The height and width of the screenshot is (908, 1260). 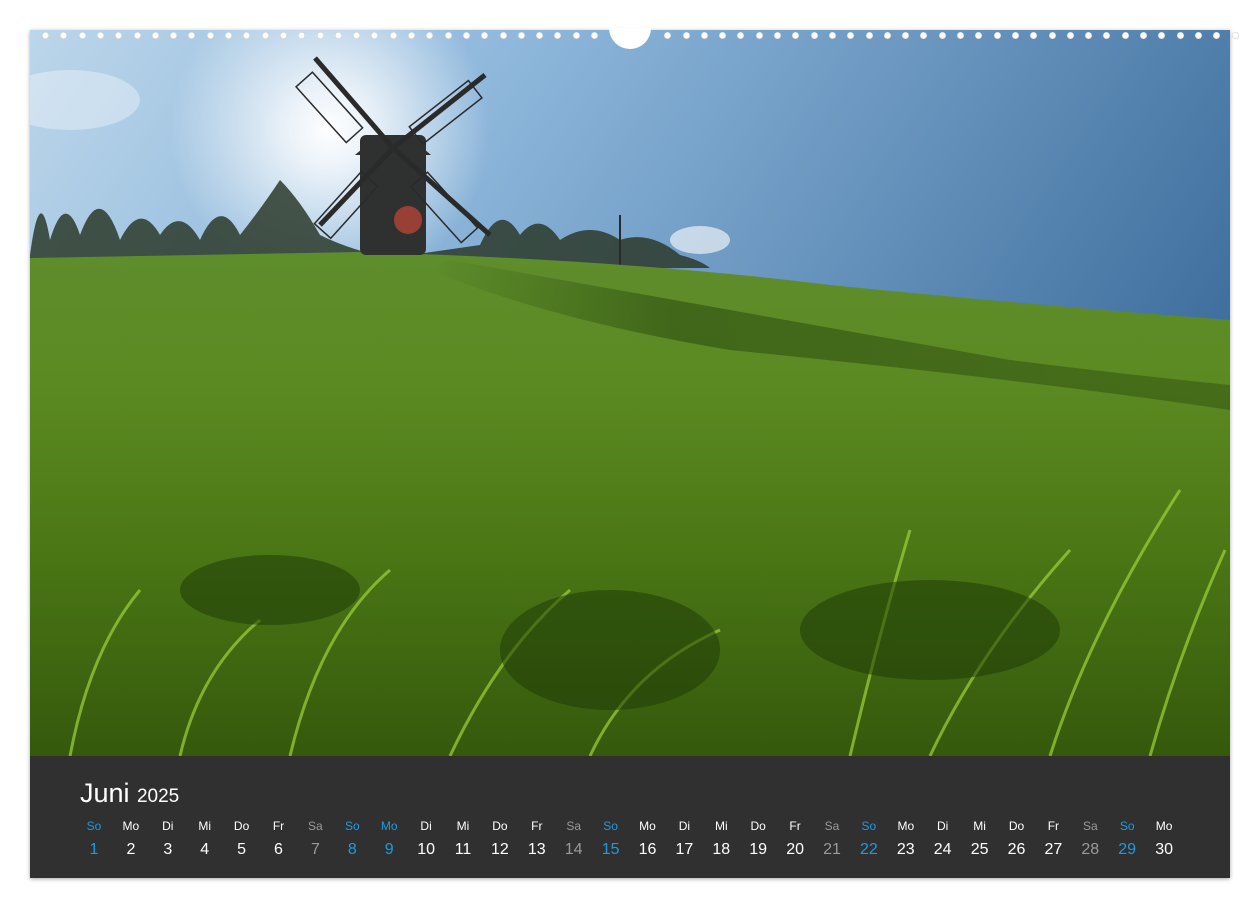 What do you see at coordinates (795, 849) in the screenshot?
I see `day-number: 20` at bounding box center [795, 849].